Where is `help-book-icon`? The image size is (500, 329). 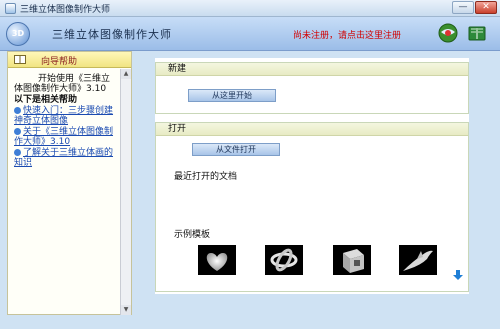
help-book-icon is located at coordinates (477, 33).